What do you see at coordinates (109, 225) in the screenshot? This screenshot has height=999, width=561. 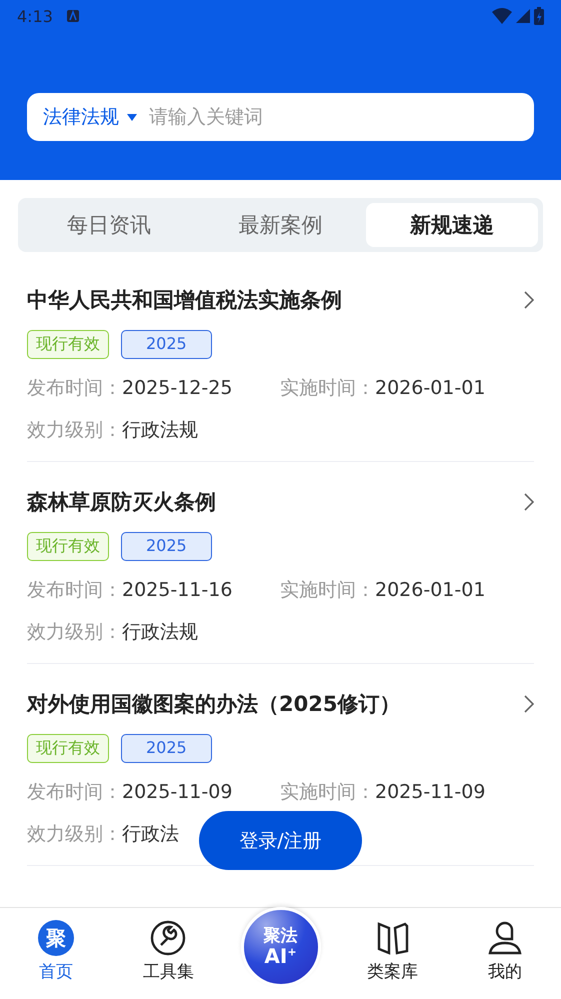 I see `tab: 每日资讯` at bounding box center [109, 225].